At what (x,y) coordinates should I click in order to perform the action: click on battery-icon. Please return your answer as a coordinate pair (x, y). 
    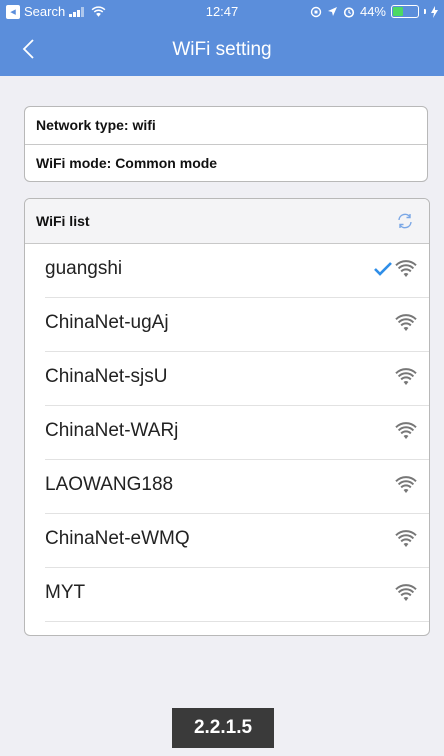
    Looking at the image, I should click on (405, 11).